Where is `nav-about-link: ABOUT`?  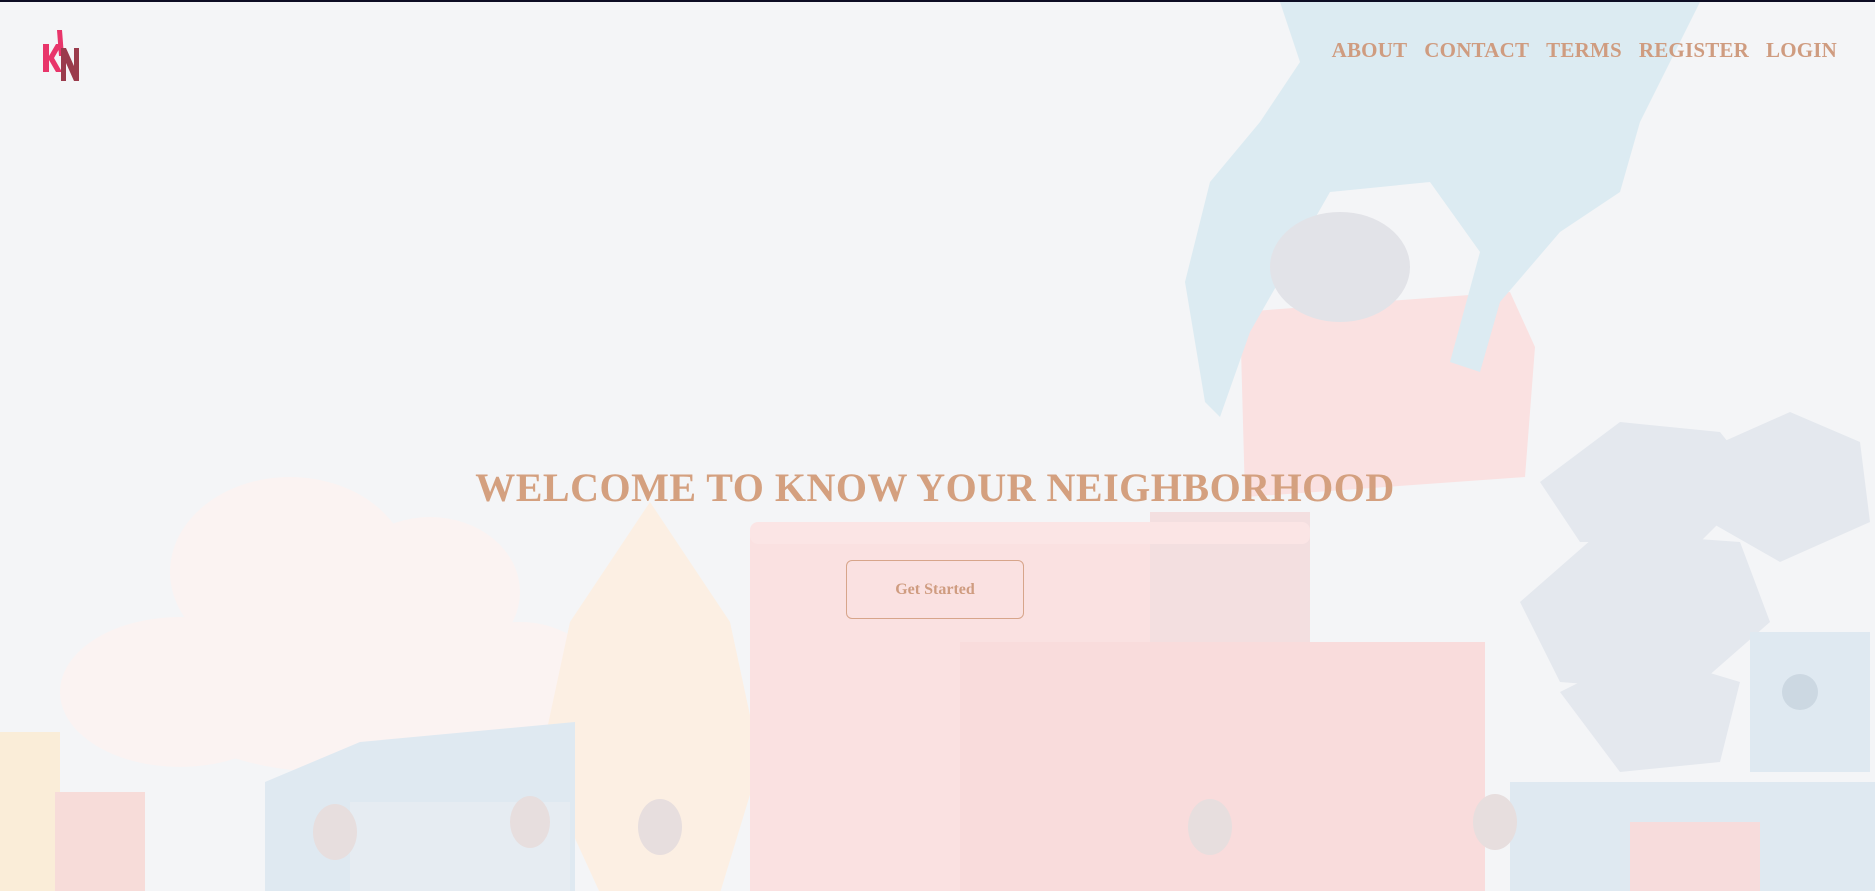 nav-about-link: ABOUT is located at coordinates (1370, 50).